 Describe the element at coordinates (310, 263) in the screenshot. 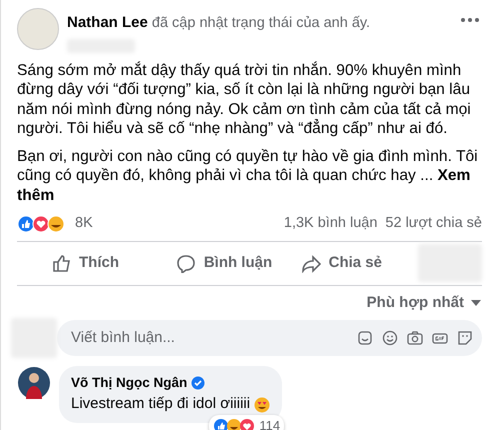

I see `share-icon` at that location.